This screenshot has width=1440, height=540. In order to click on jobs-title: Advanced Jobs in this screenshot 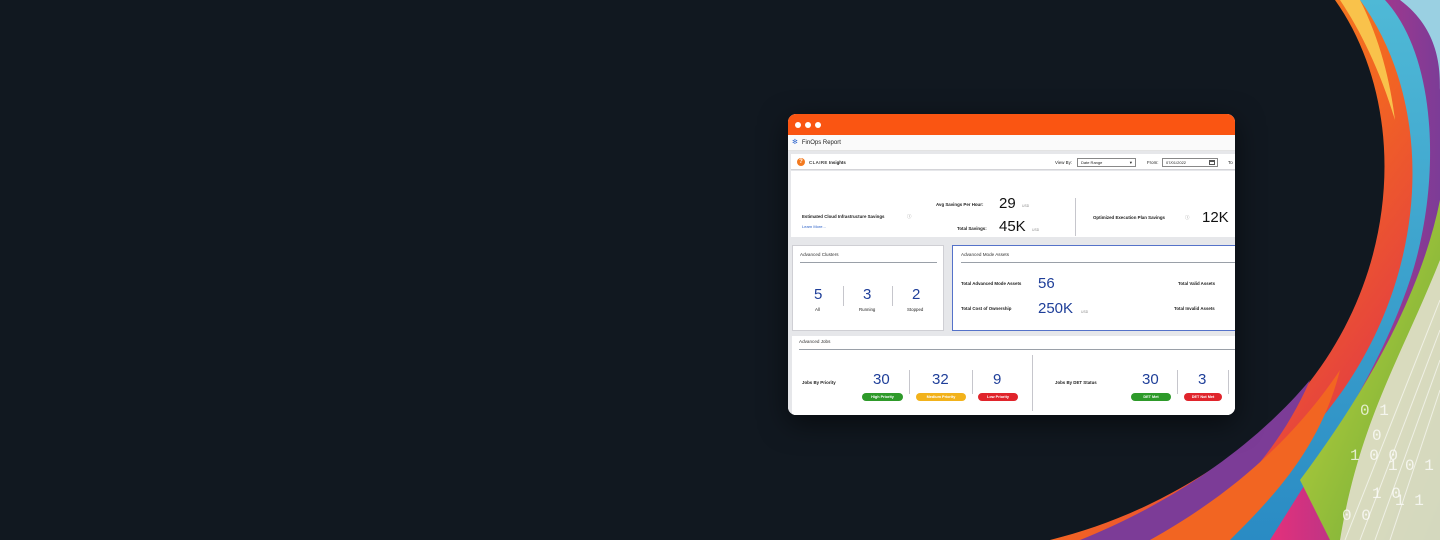, I will do `click(815, 341)`.